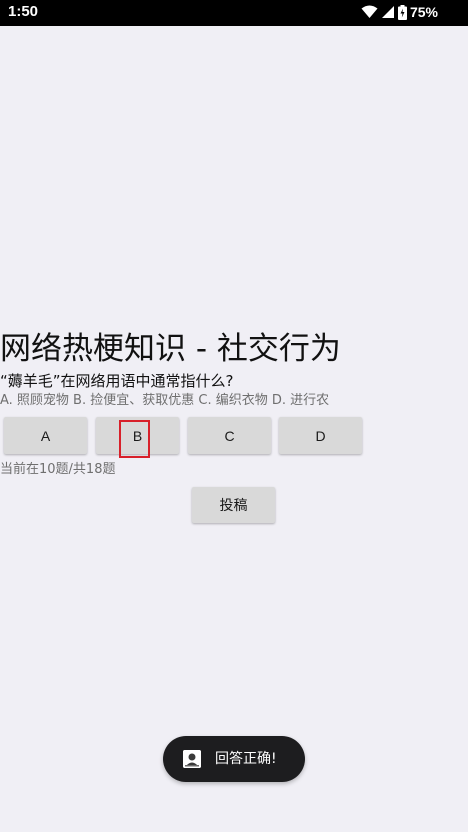  I want to click on status-bar: 1:50 75%, so click(234, 13).